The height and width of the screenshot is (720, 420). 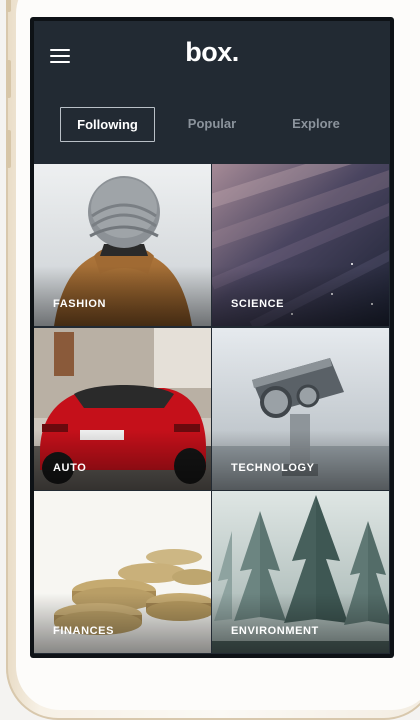 What do you see at coordinates (84, 631) in the screenshot?
I see `category-label: FINANCES` at bounding box center [84, 631].